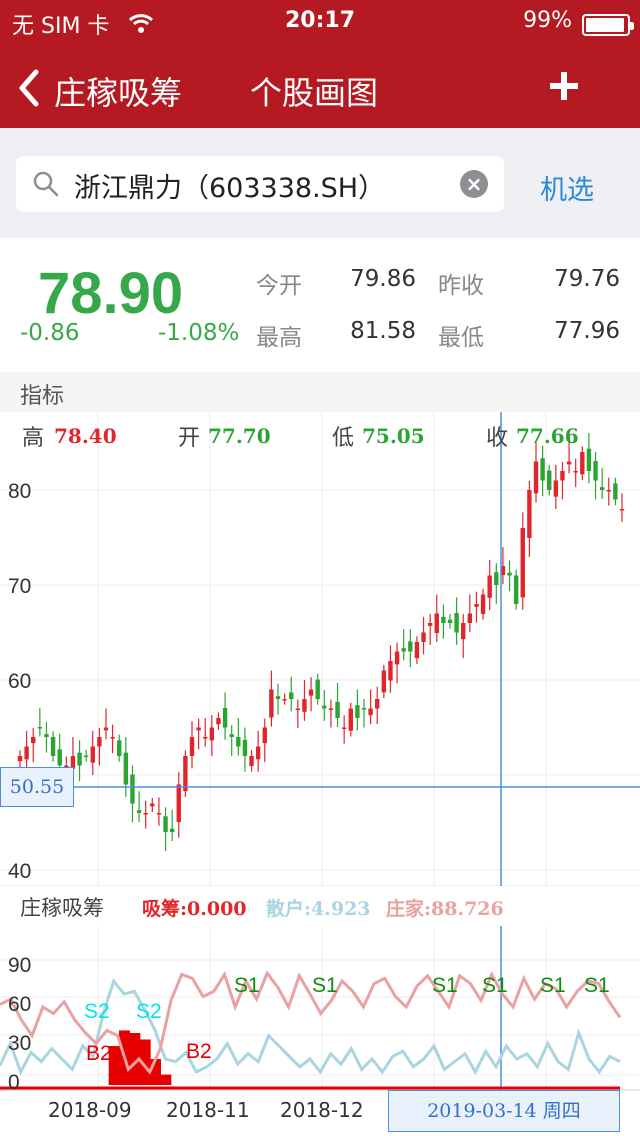 The height and width of the screenshot is (1136, 640). I want to click on ohlc-open-value: 77.70, so click(239, 436).